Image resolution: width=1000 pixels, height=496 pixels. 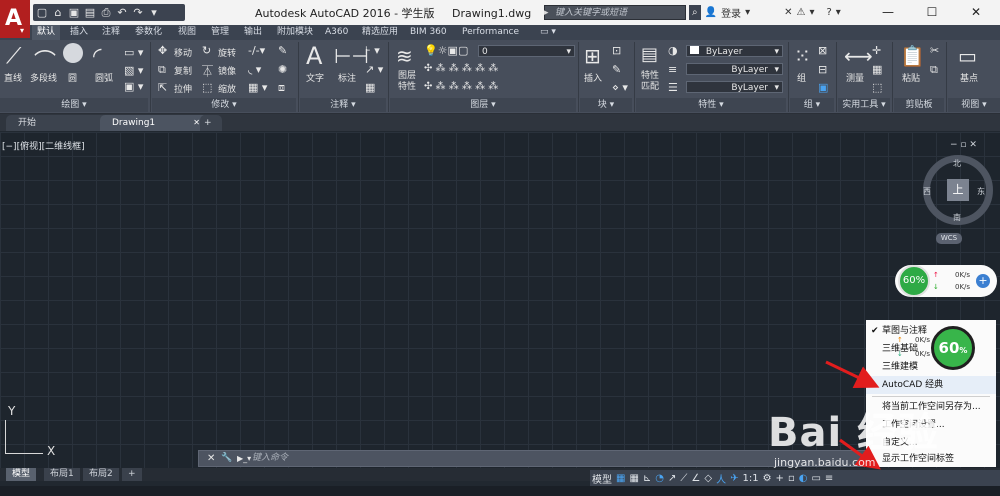 I want to click on id-point-icon: ✛, so click(x=876, y=50).